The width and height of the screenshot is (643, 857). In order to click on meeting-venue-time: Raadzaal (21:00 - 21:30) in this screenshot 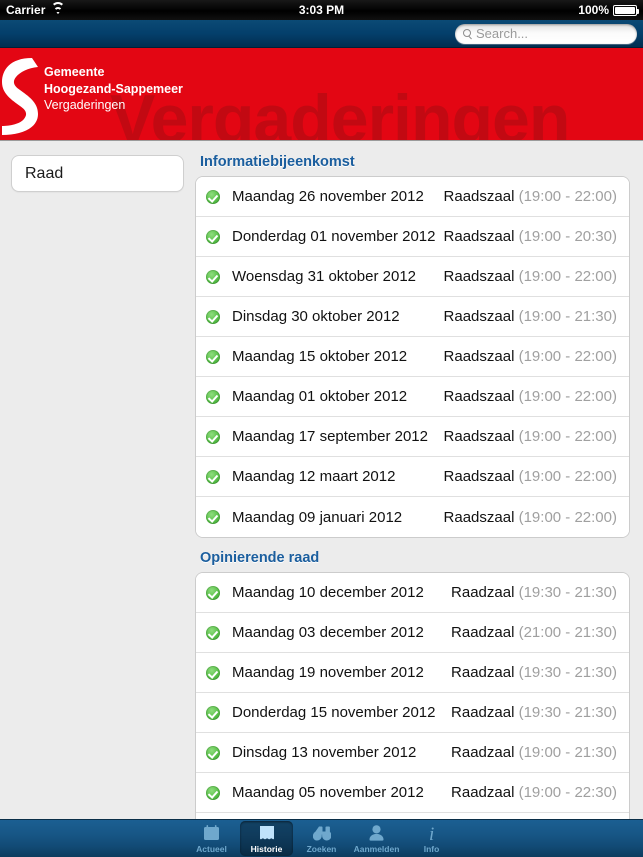, I will do `click(534, 632)`.